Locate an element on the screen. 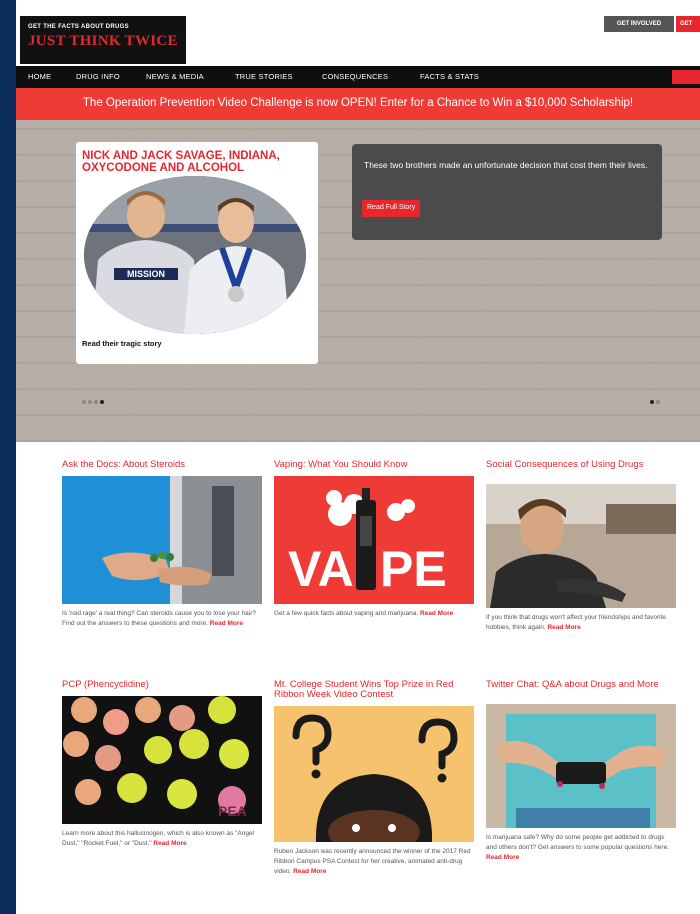 This screenshot has width=700, height=914. question-marks-graphic is located at coordinates (374, 774).